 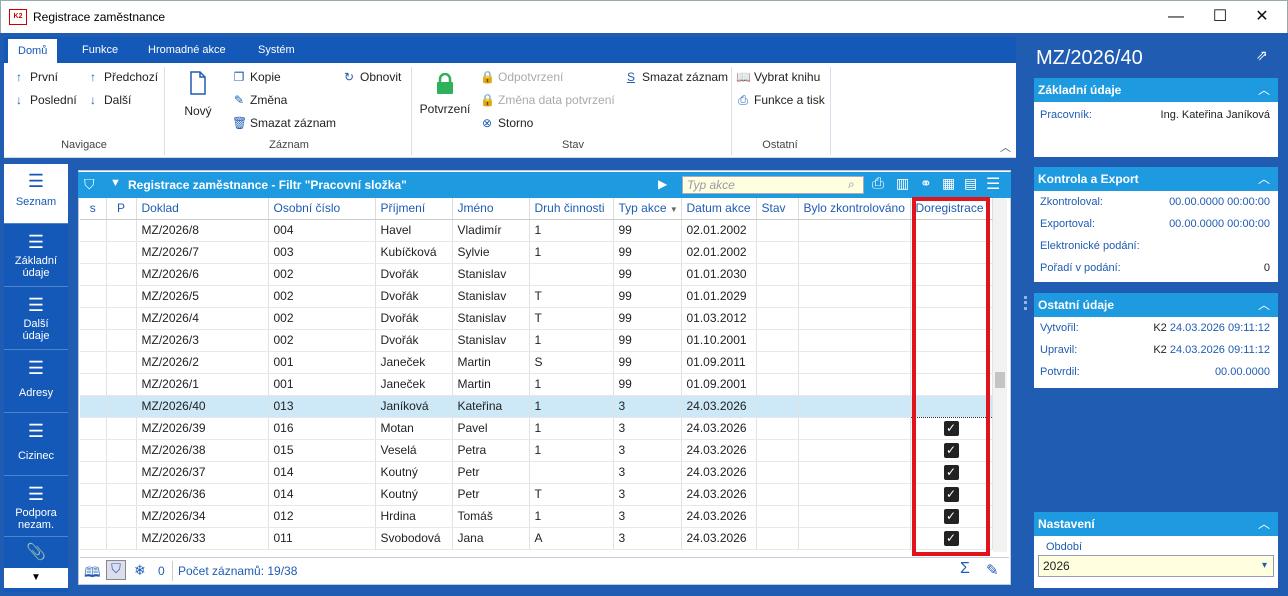 What do you see at coordinates (993, 184) in the screenshot?
I see `menu-icon: ☰` at bounding box center [993, 184].